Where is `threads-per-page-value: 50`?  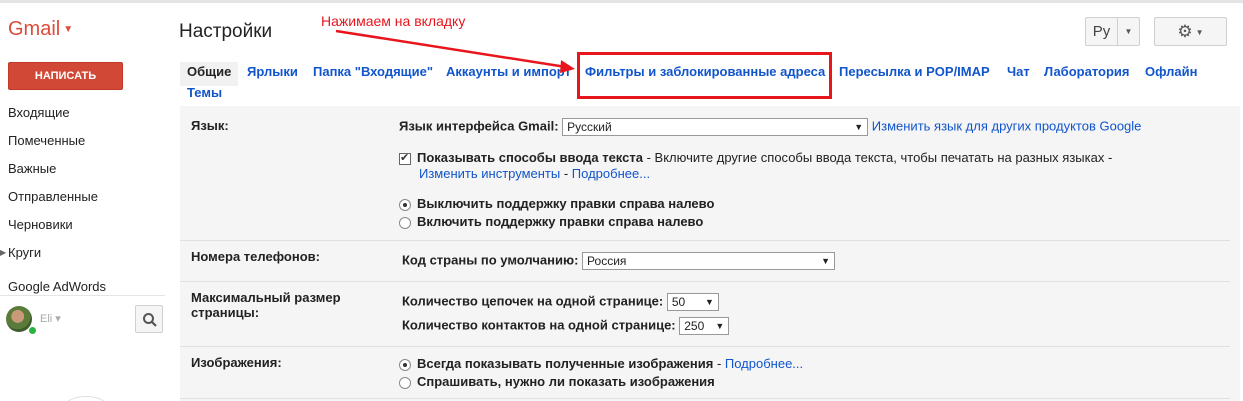 threads-per-page-value: 50 is located at coordinates (678, 302).